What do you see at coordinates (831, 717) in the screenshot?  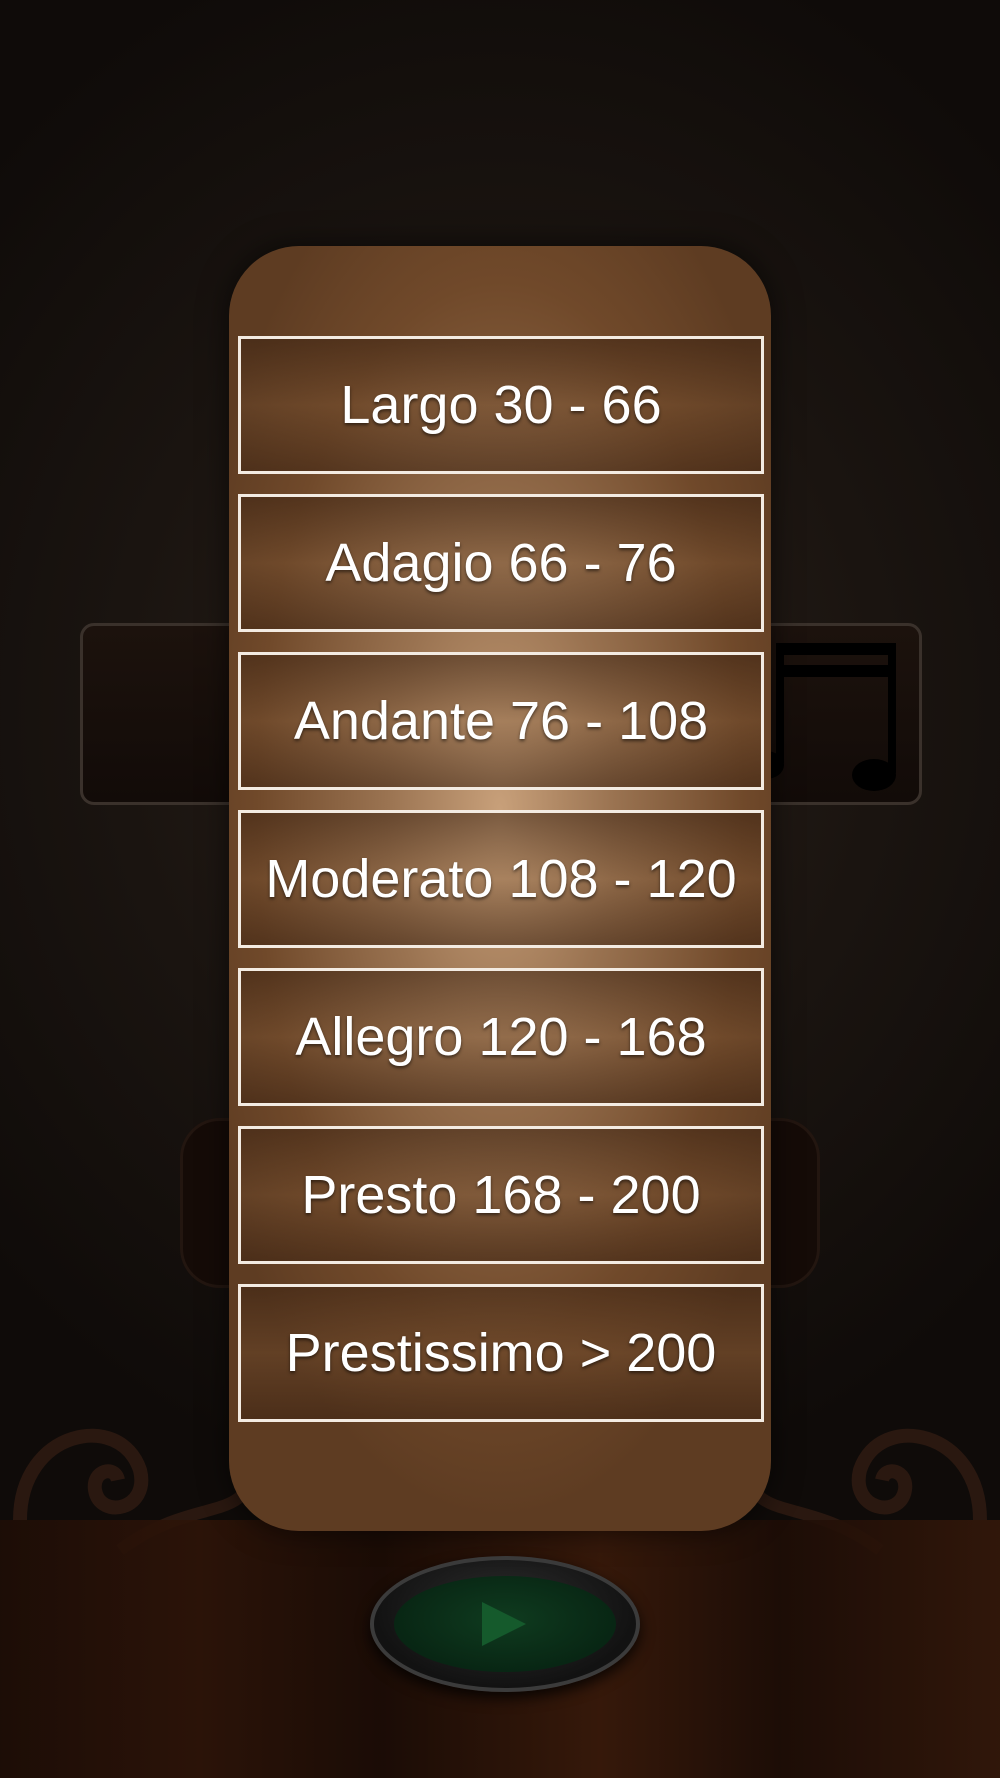 I see `music-notes-icon` at bounding box center [831, 717].